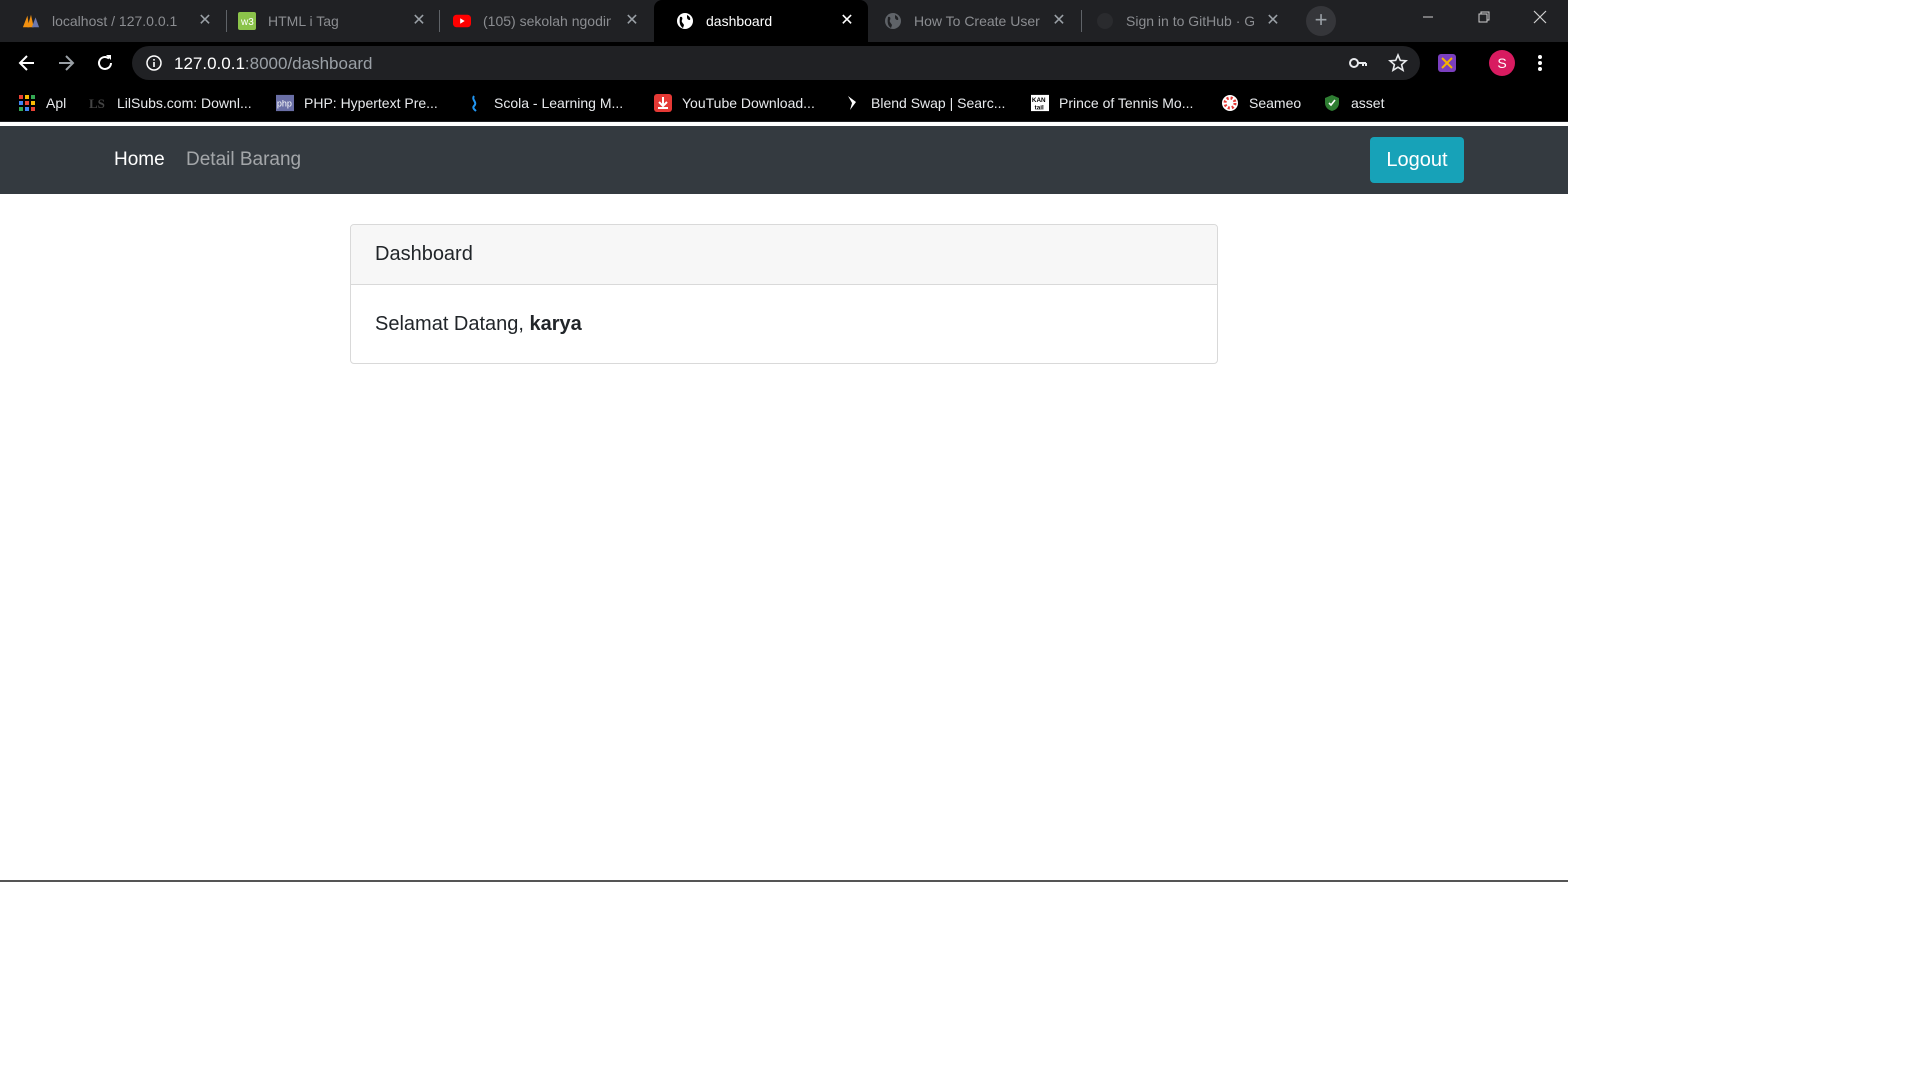 This screenshot has height=1080, width=1920. What do you see at coordinates (663, 103) in the screenshot?
I see `download-icon` at bounding box center [663, 103].